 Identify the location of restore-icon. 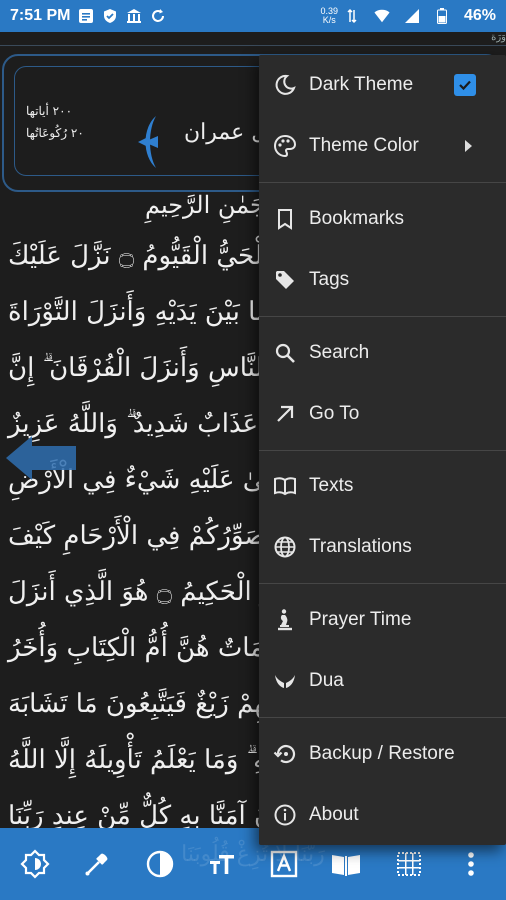
(285, 754).